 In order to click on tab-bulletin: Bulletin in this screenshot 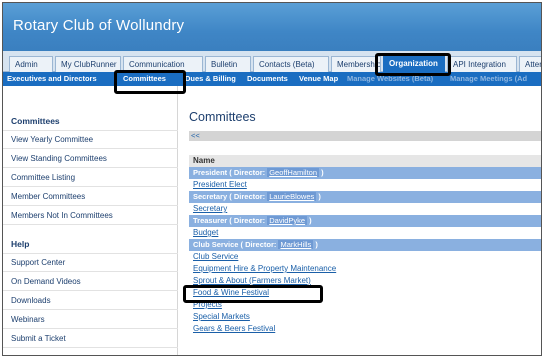, I will do `click(228, 64)`.